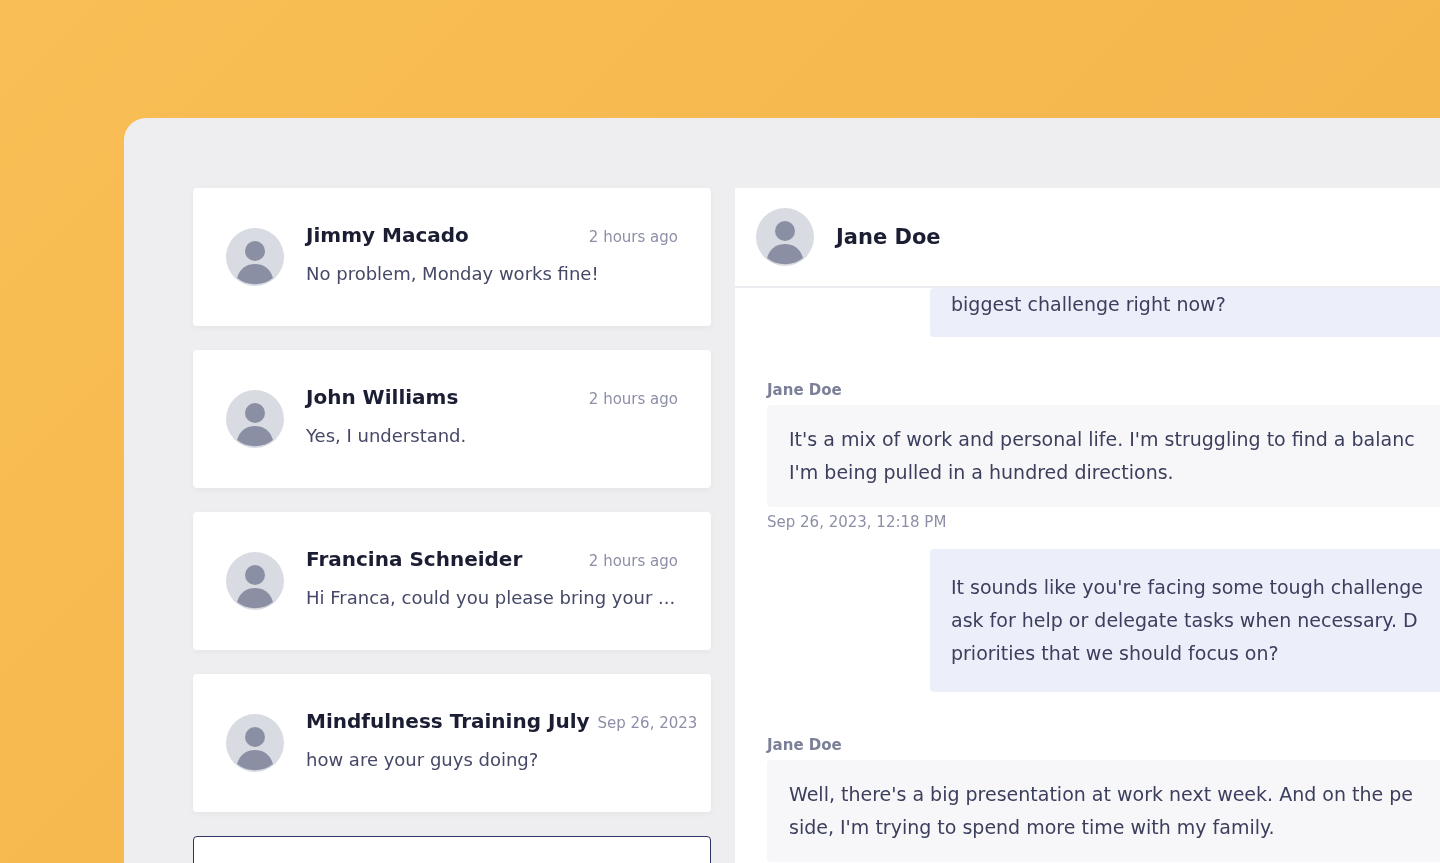  I want to click on conversation-card: Mindfulness Training July Sep 26, 2023 how are your guys doing?, so click(452, 743).